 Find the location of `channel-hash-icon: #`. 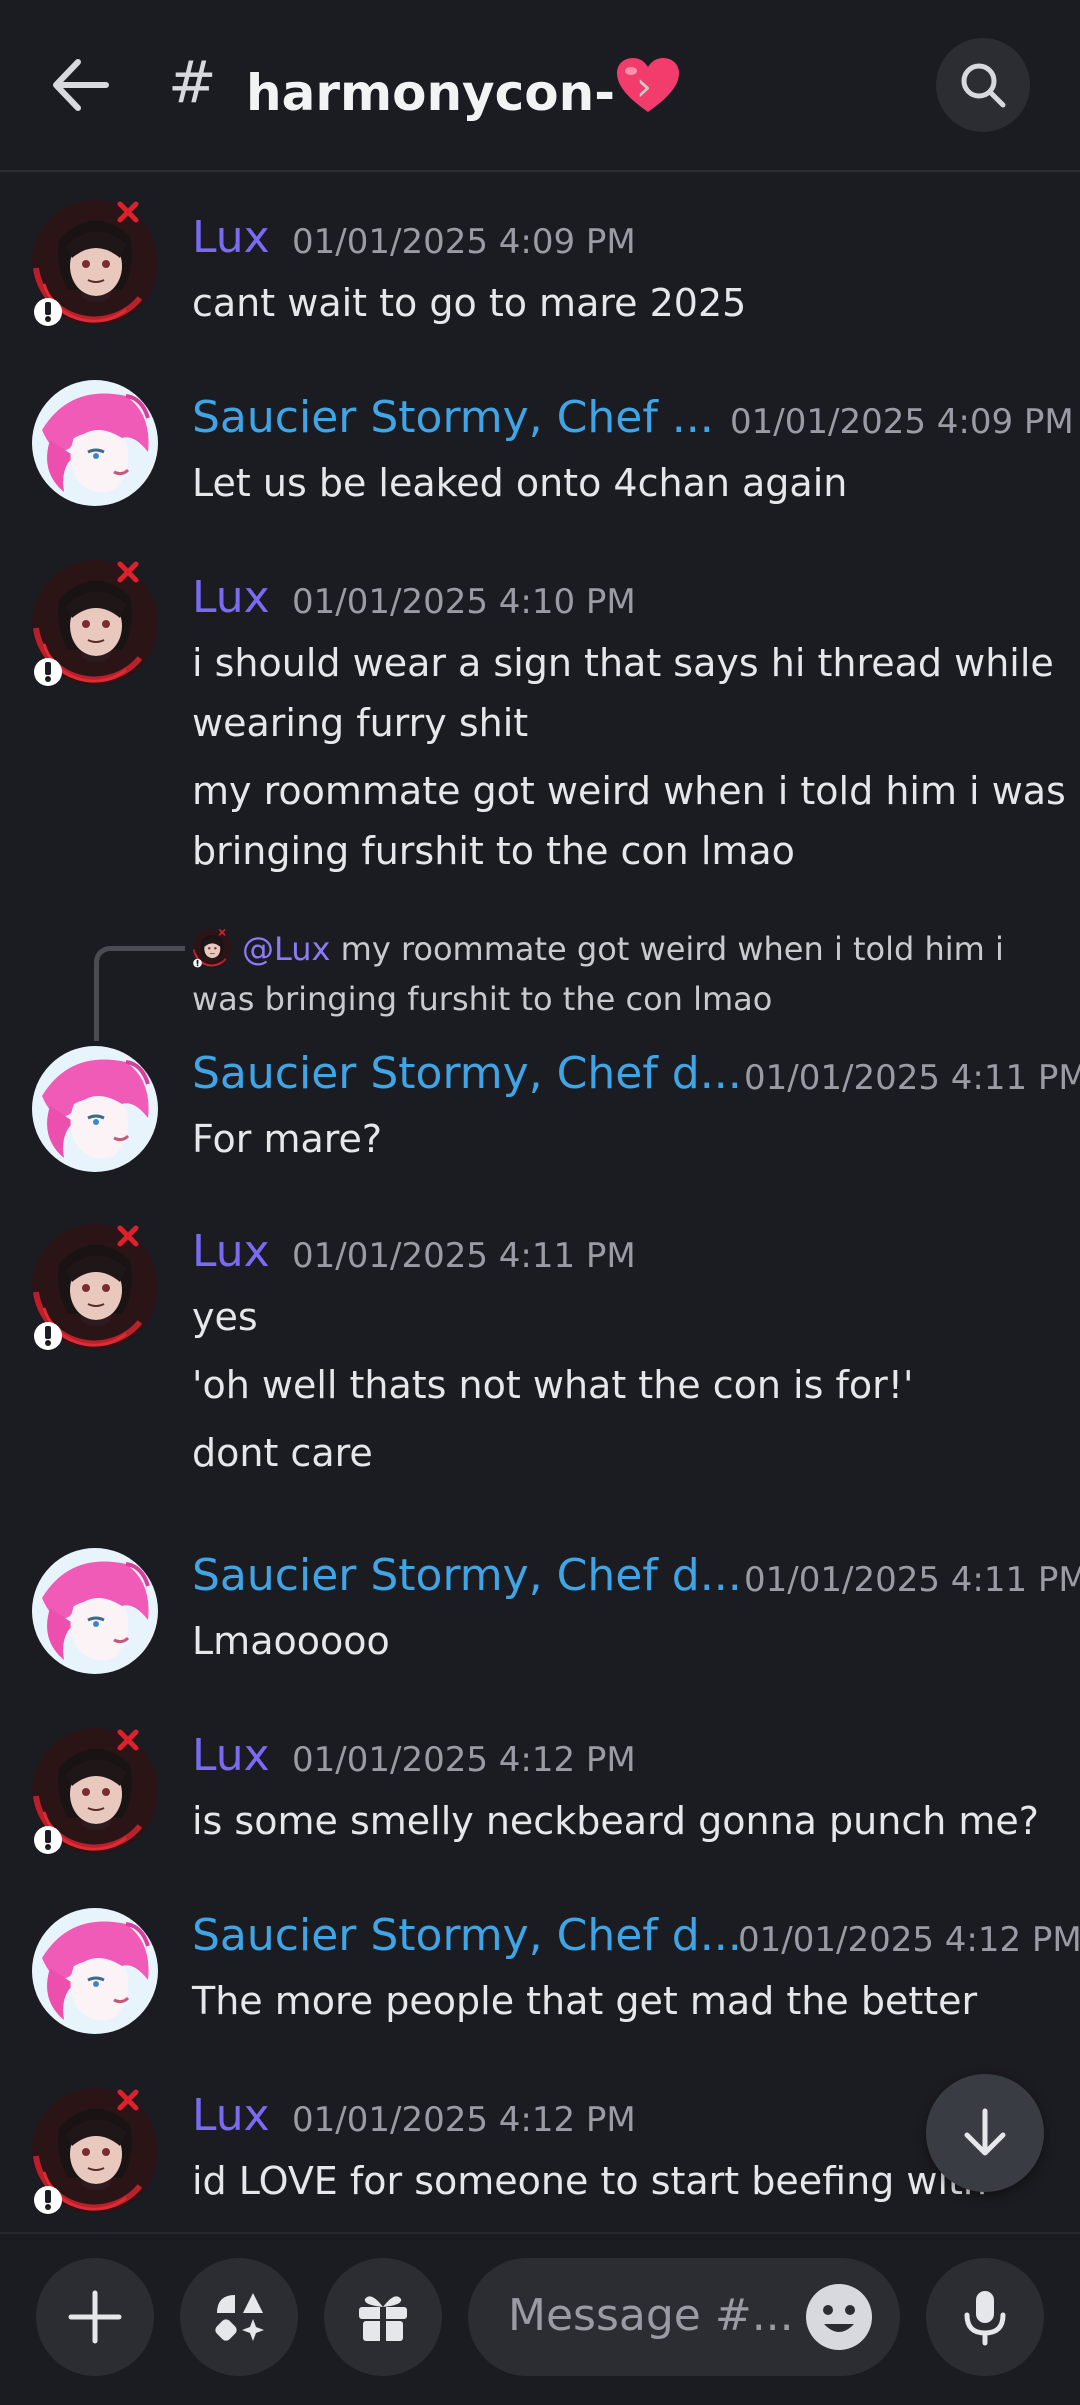

channel-hash-icon: # is located at coordinates (192, 82).